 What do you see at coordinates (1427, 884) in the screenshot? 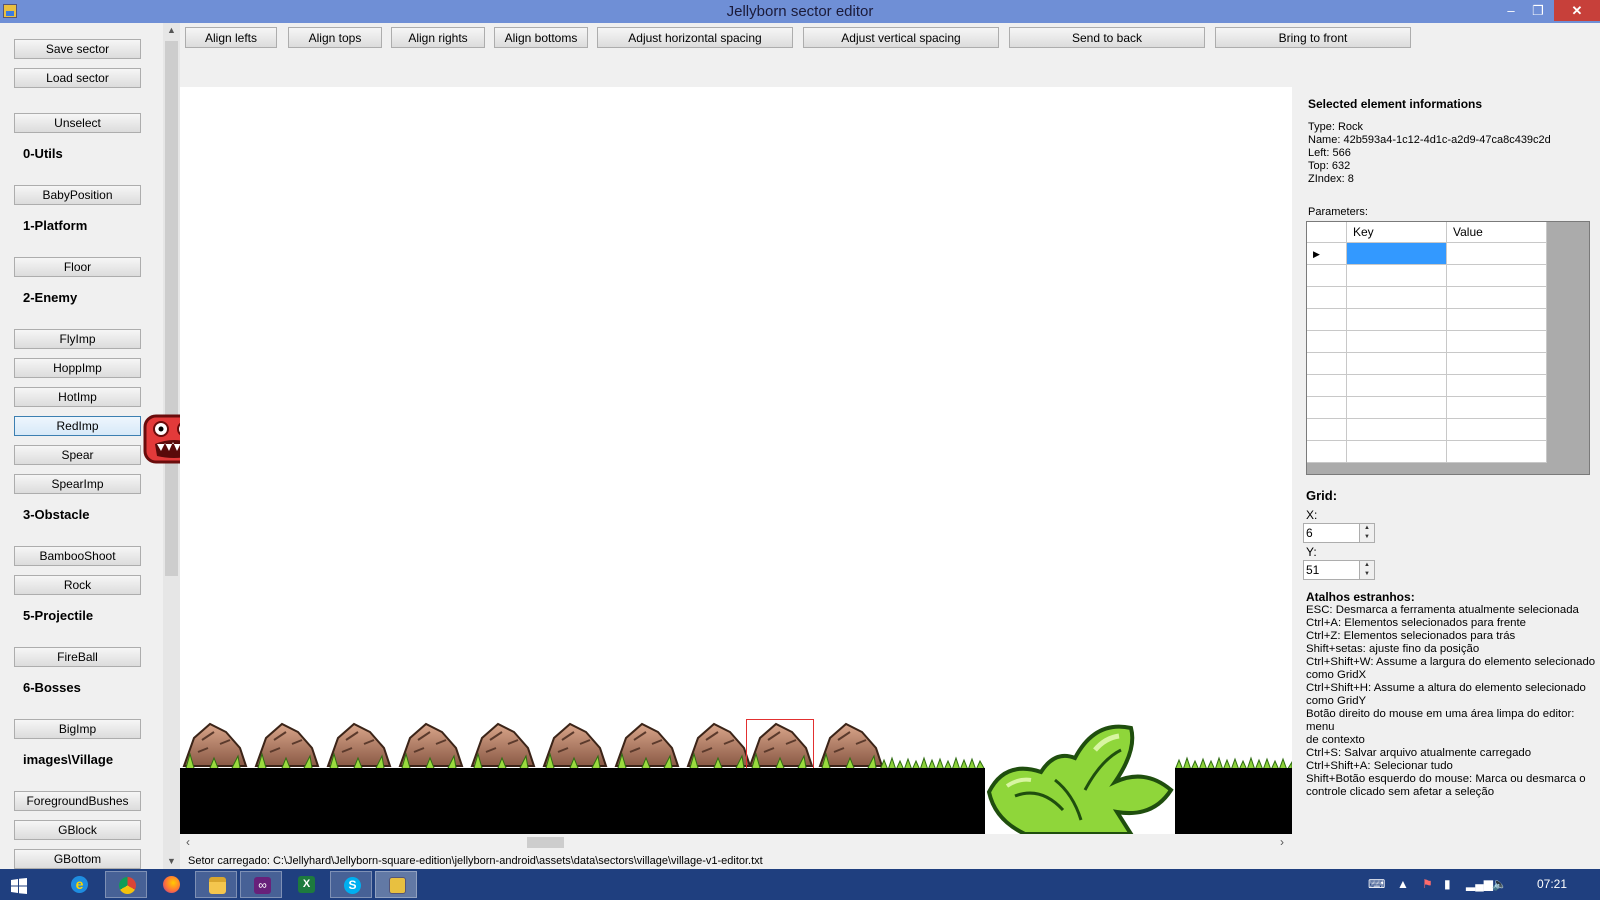
I see `action-center-icon: ⚑` at bounding box center [1427, 884].